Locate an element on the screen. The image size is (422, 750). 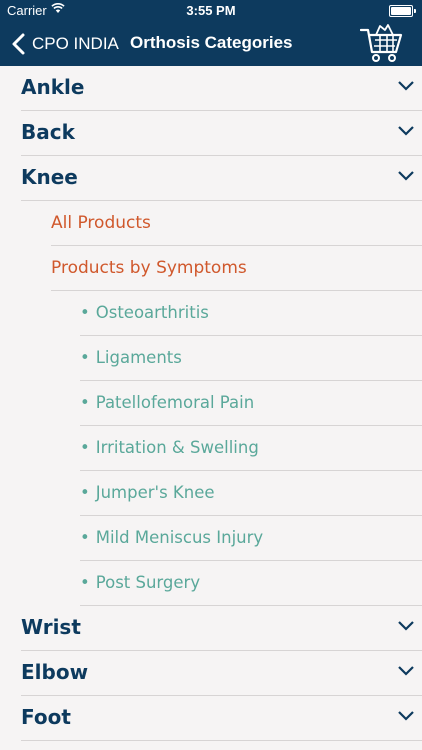
subcategory-all-products: All Products is located at coordinates (236, 223).